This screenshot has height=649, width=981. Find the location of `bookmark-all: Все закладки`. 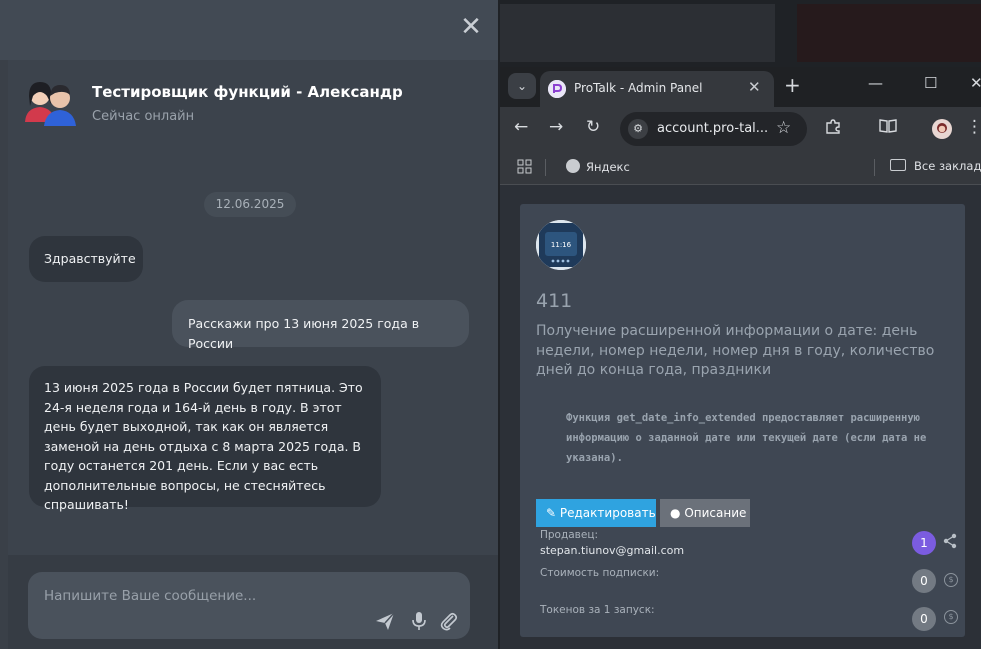

bookmark-all: Все закладки is located at coordinates (935, 166).